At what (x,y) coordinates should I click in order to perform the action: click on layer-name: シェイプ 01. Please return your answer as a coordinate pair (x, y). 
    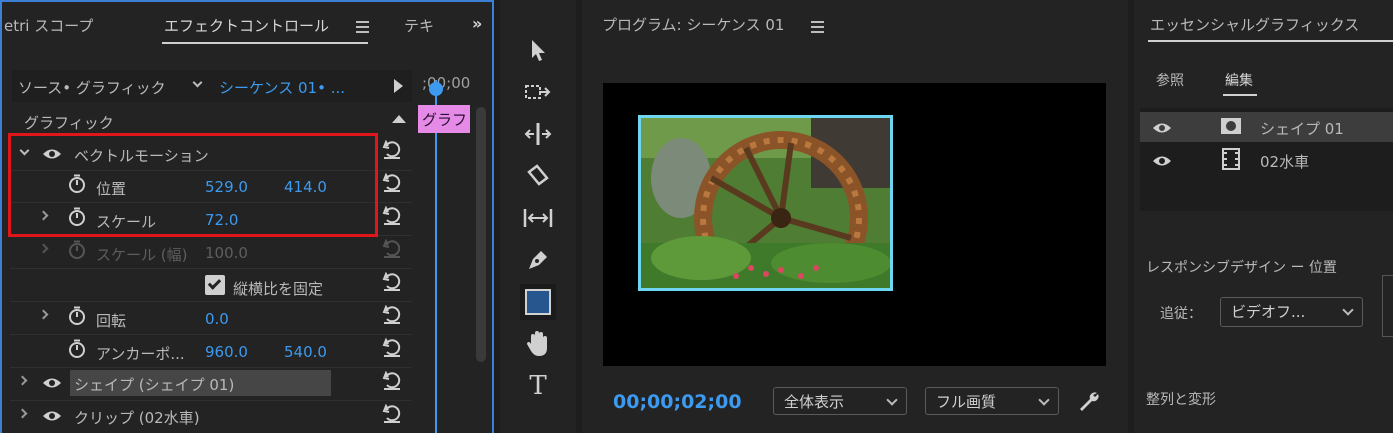
    Looking at the image, I should click on (1302, 129).